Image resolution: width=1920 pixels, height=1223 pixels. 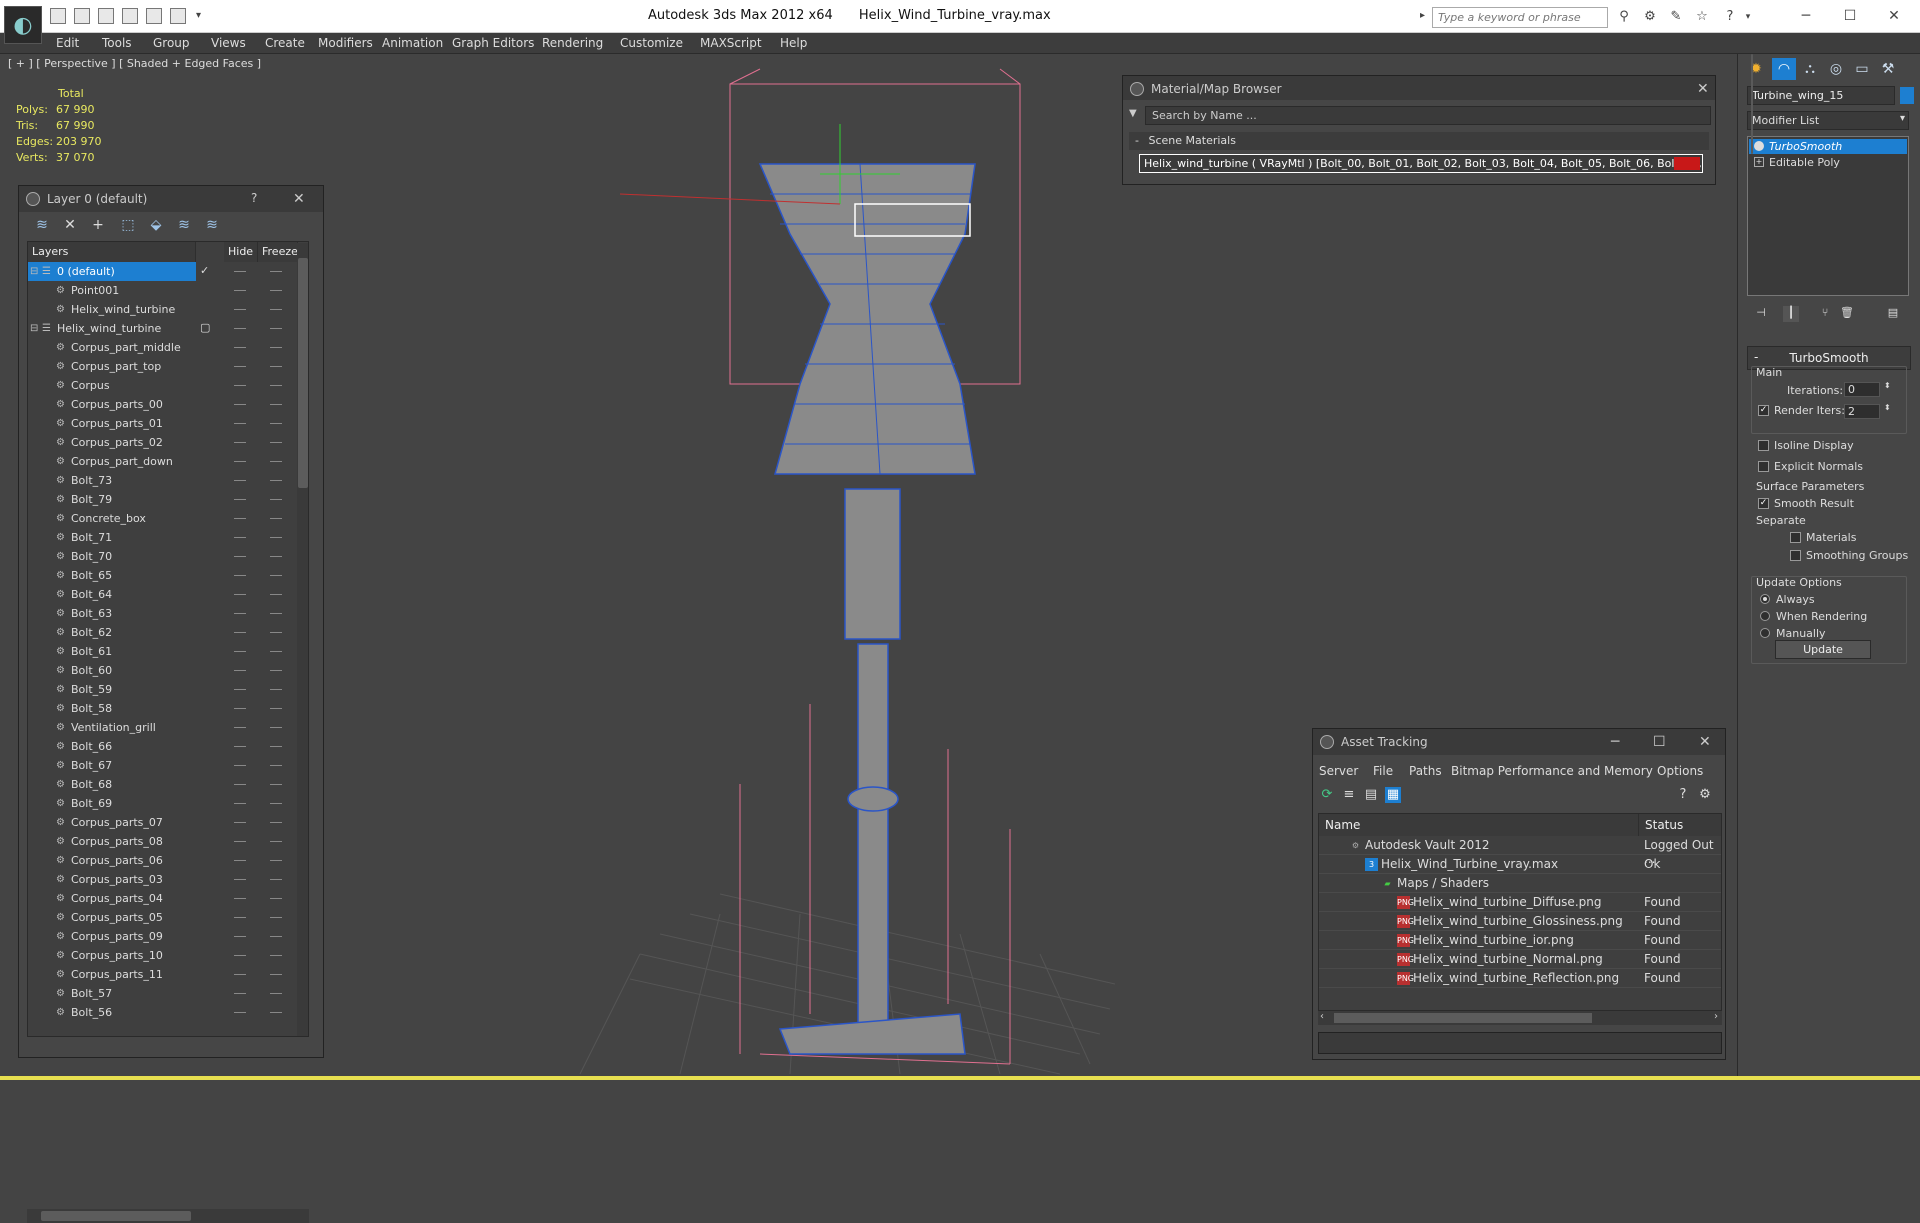 I want to click on select-objects-icon: ⬚, so click(x=128, y=226).